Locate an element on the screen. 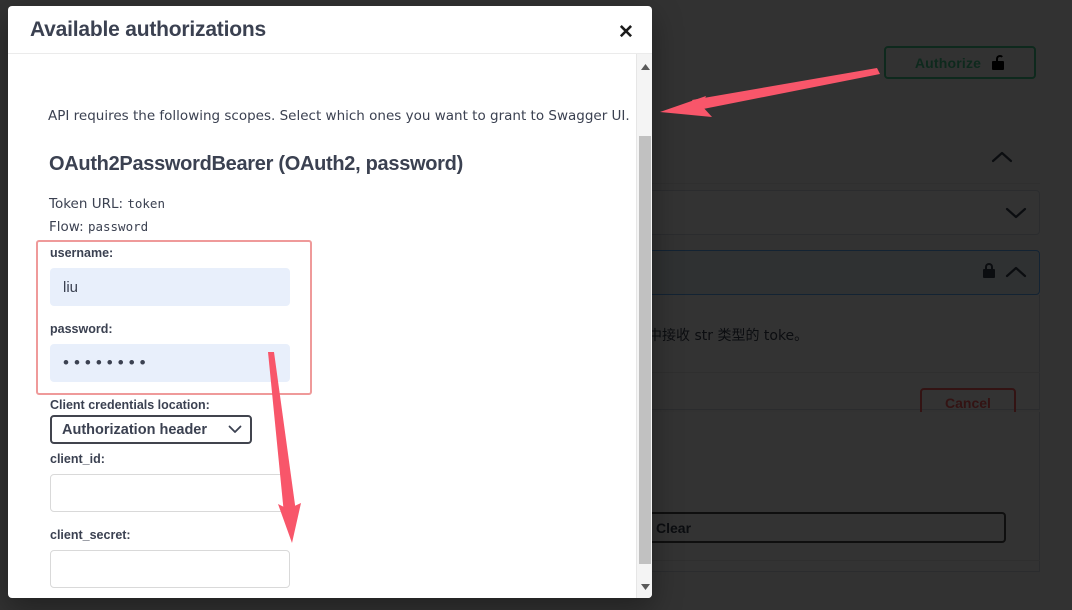 This screenshot has width=1072, height=610. username-label: username: is located at coordinates (82, 253).